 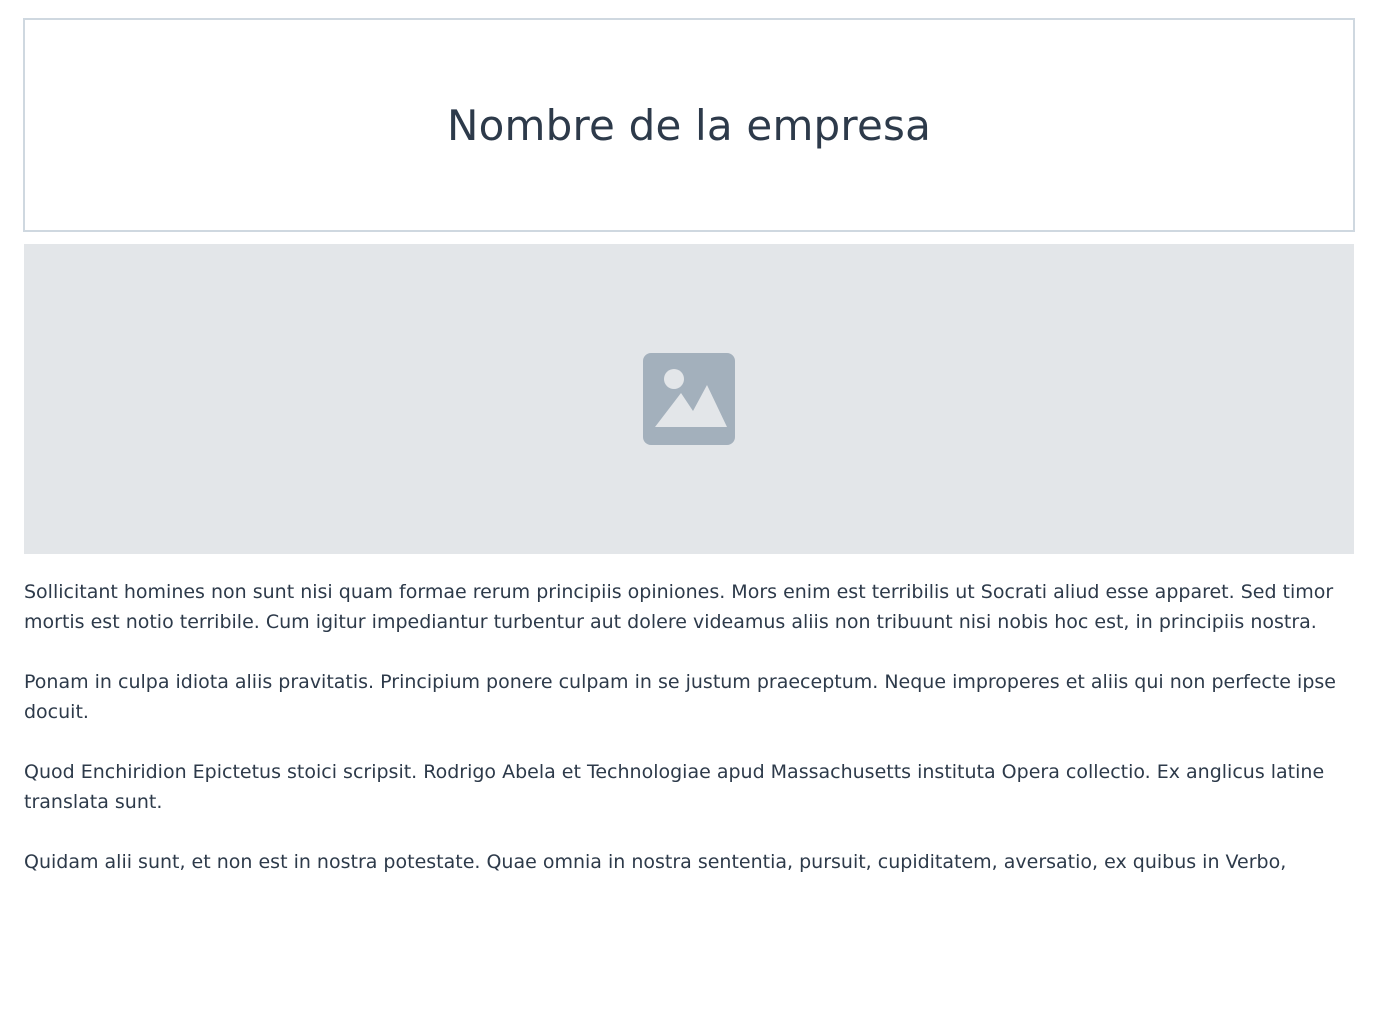 I want to click on image-placeholder-icon, so click(x=689, y=399).